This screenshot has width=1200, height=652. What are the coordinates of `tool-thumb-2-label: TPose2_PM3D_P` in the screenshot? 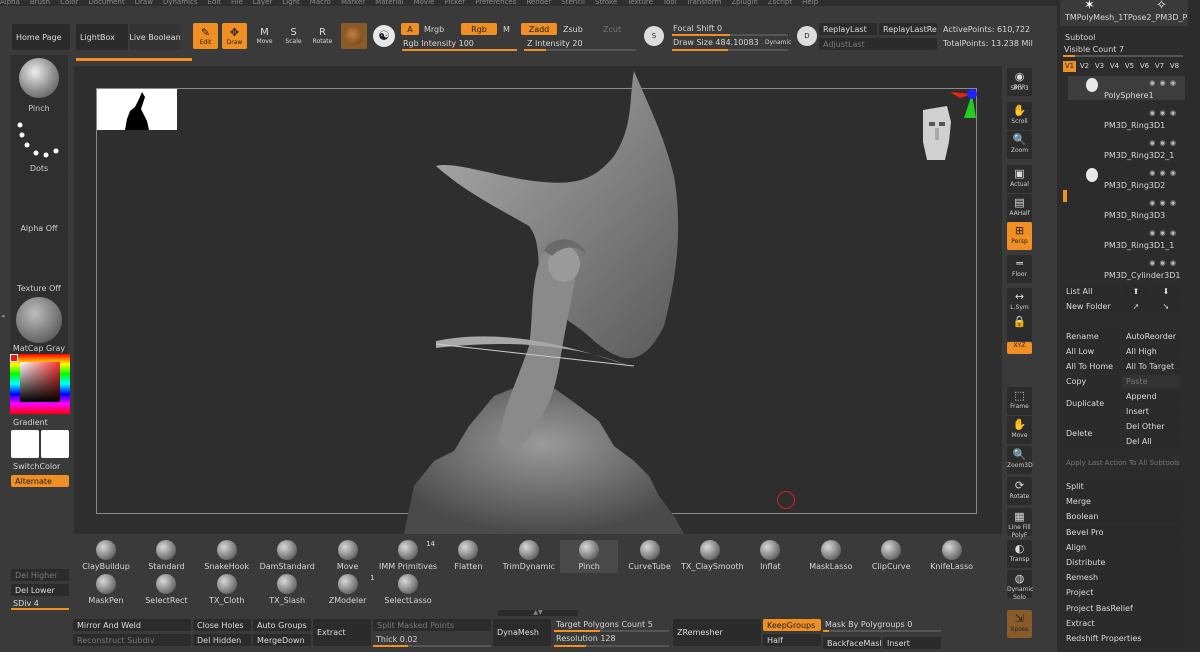 It's located at (1155, 17).